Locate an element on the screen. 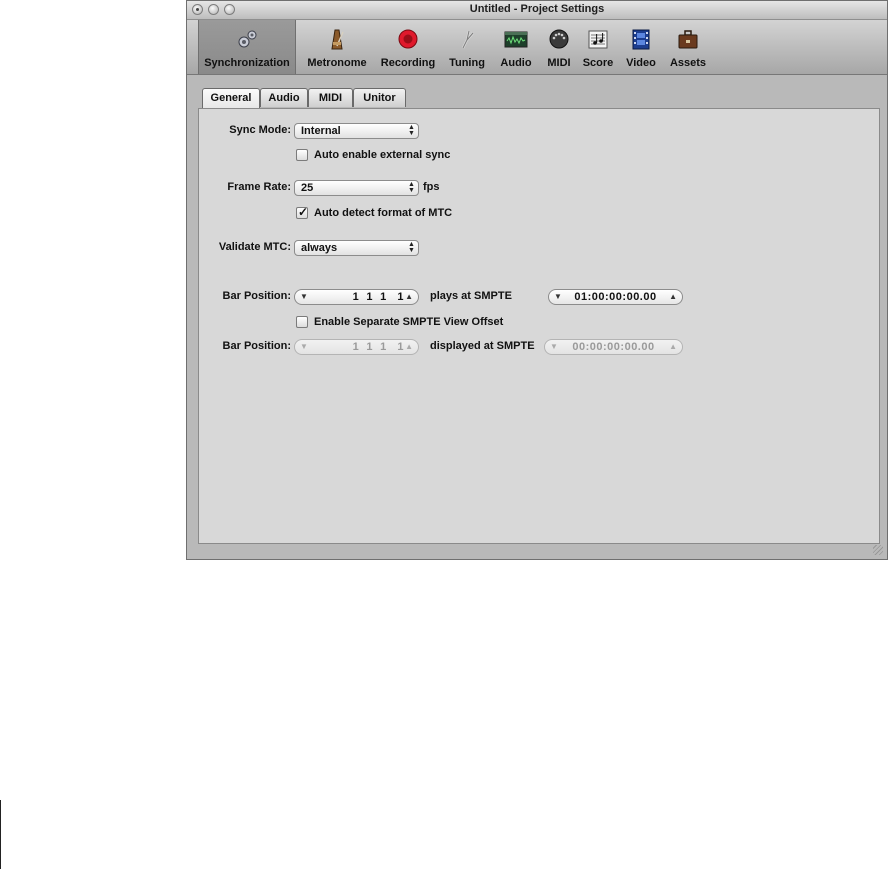  tab-audio: Audio is located at coordinates (284, 97).